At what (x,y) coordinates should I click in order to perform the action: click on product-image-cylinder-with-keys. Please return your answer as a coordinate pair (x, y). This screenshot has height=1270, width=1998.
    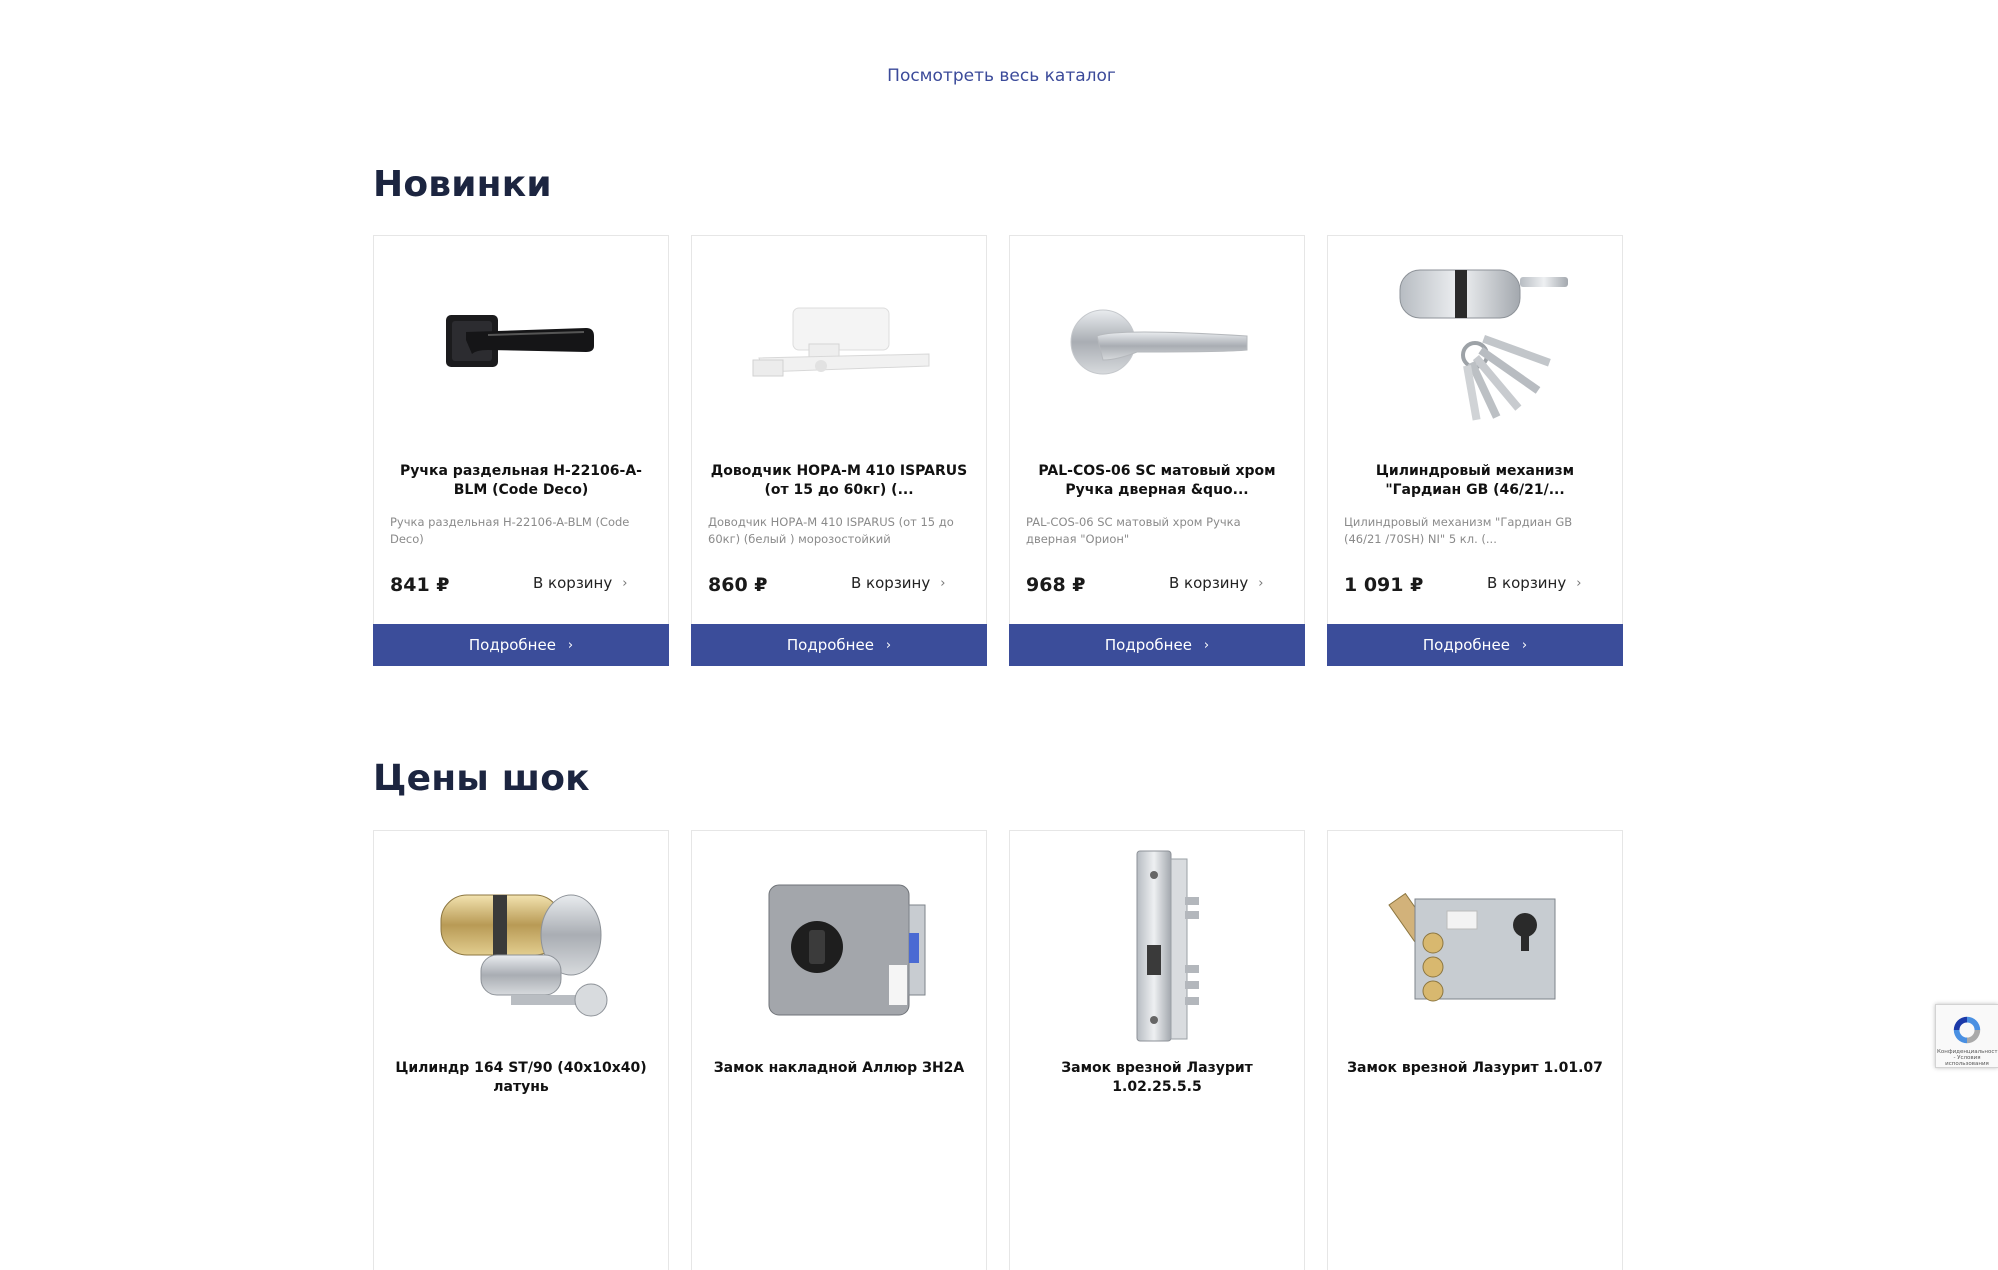
    Looking at the image, I should click on (1475, 340).